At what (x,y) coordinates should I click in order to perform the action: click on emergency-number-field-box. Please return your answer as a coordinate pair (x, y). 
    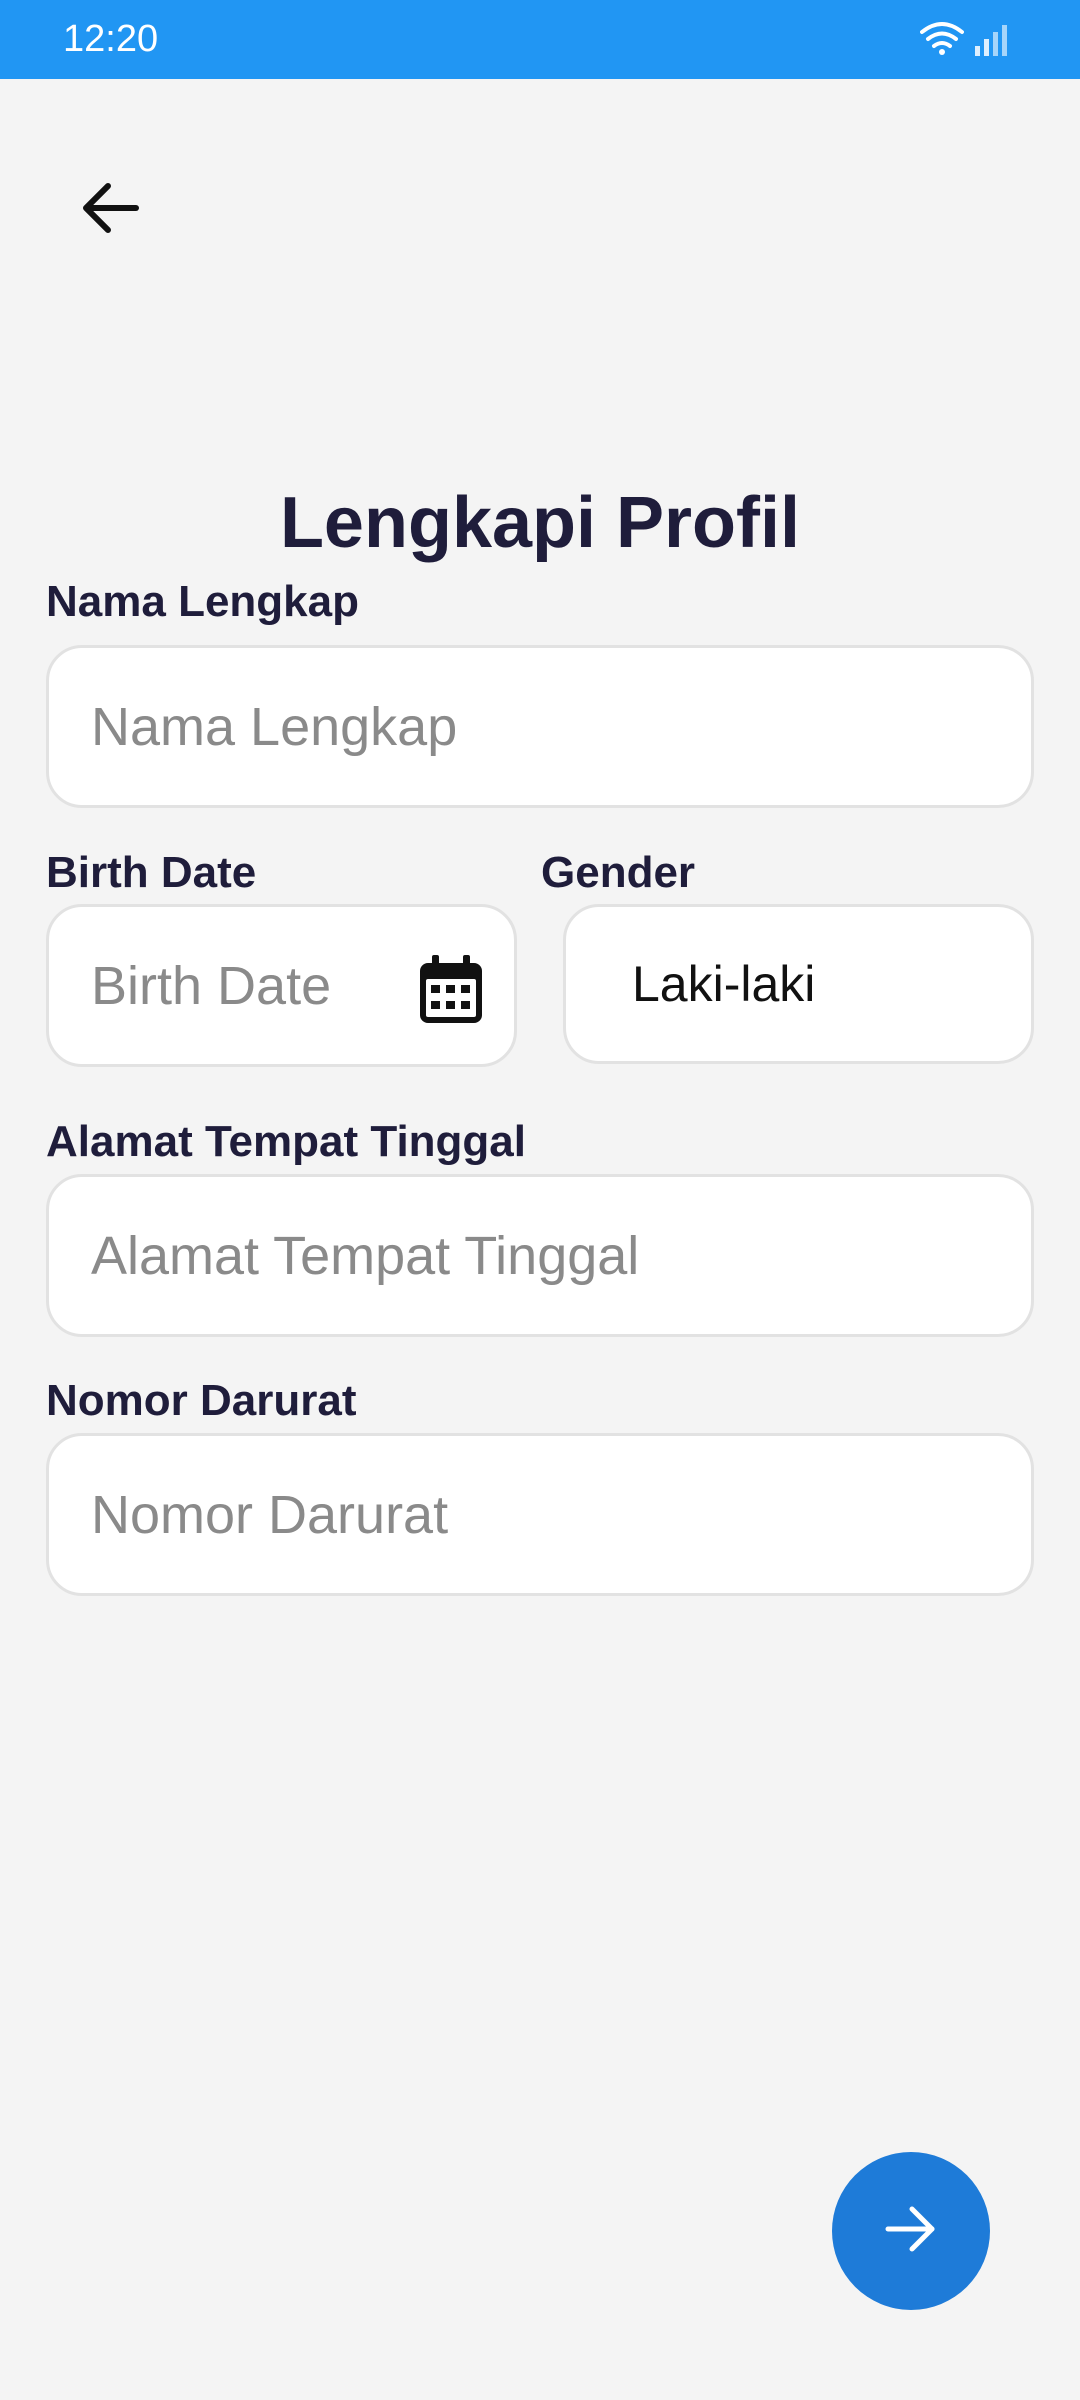
    Looking at the image, I should click on (540, 1514).